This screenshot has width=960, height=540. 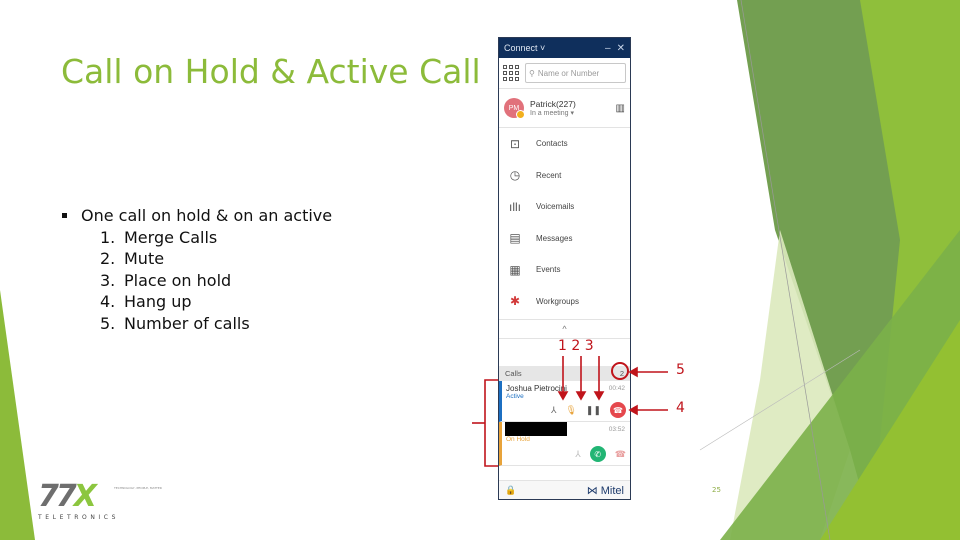 I want to click on collapse-button: ^, so click(x=564, y=329).